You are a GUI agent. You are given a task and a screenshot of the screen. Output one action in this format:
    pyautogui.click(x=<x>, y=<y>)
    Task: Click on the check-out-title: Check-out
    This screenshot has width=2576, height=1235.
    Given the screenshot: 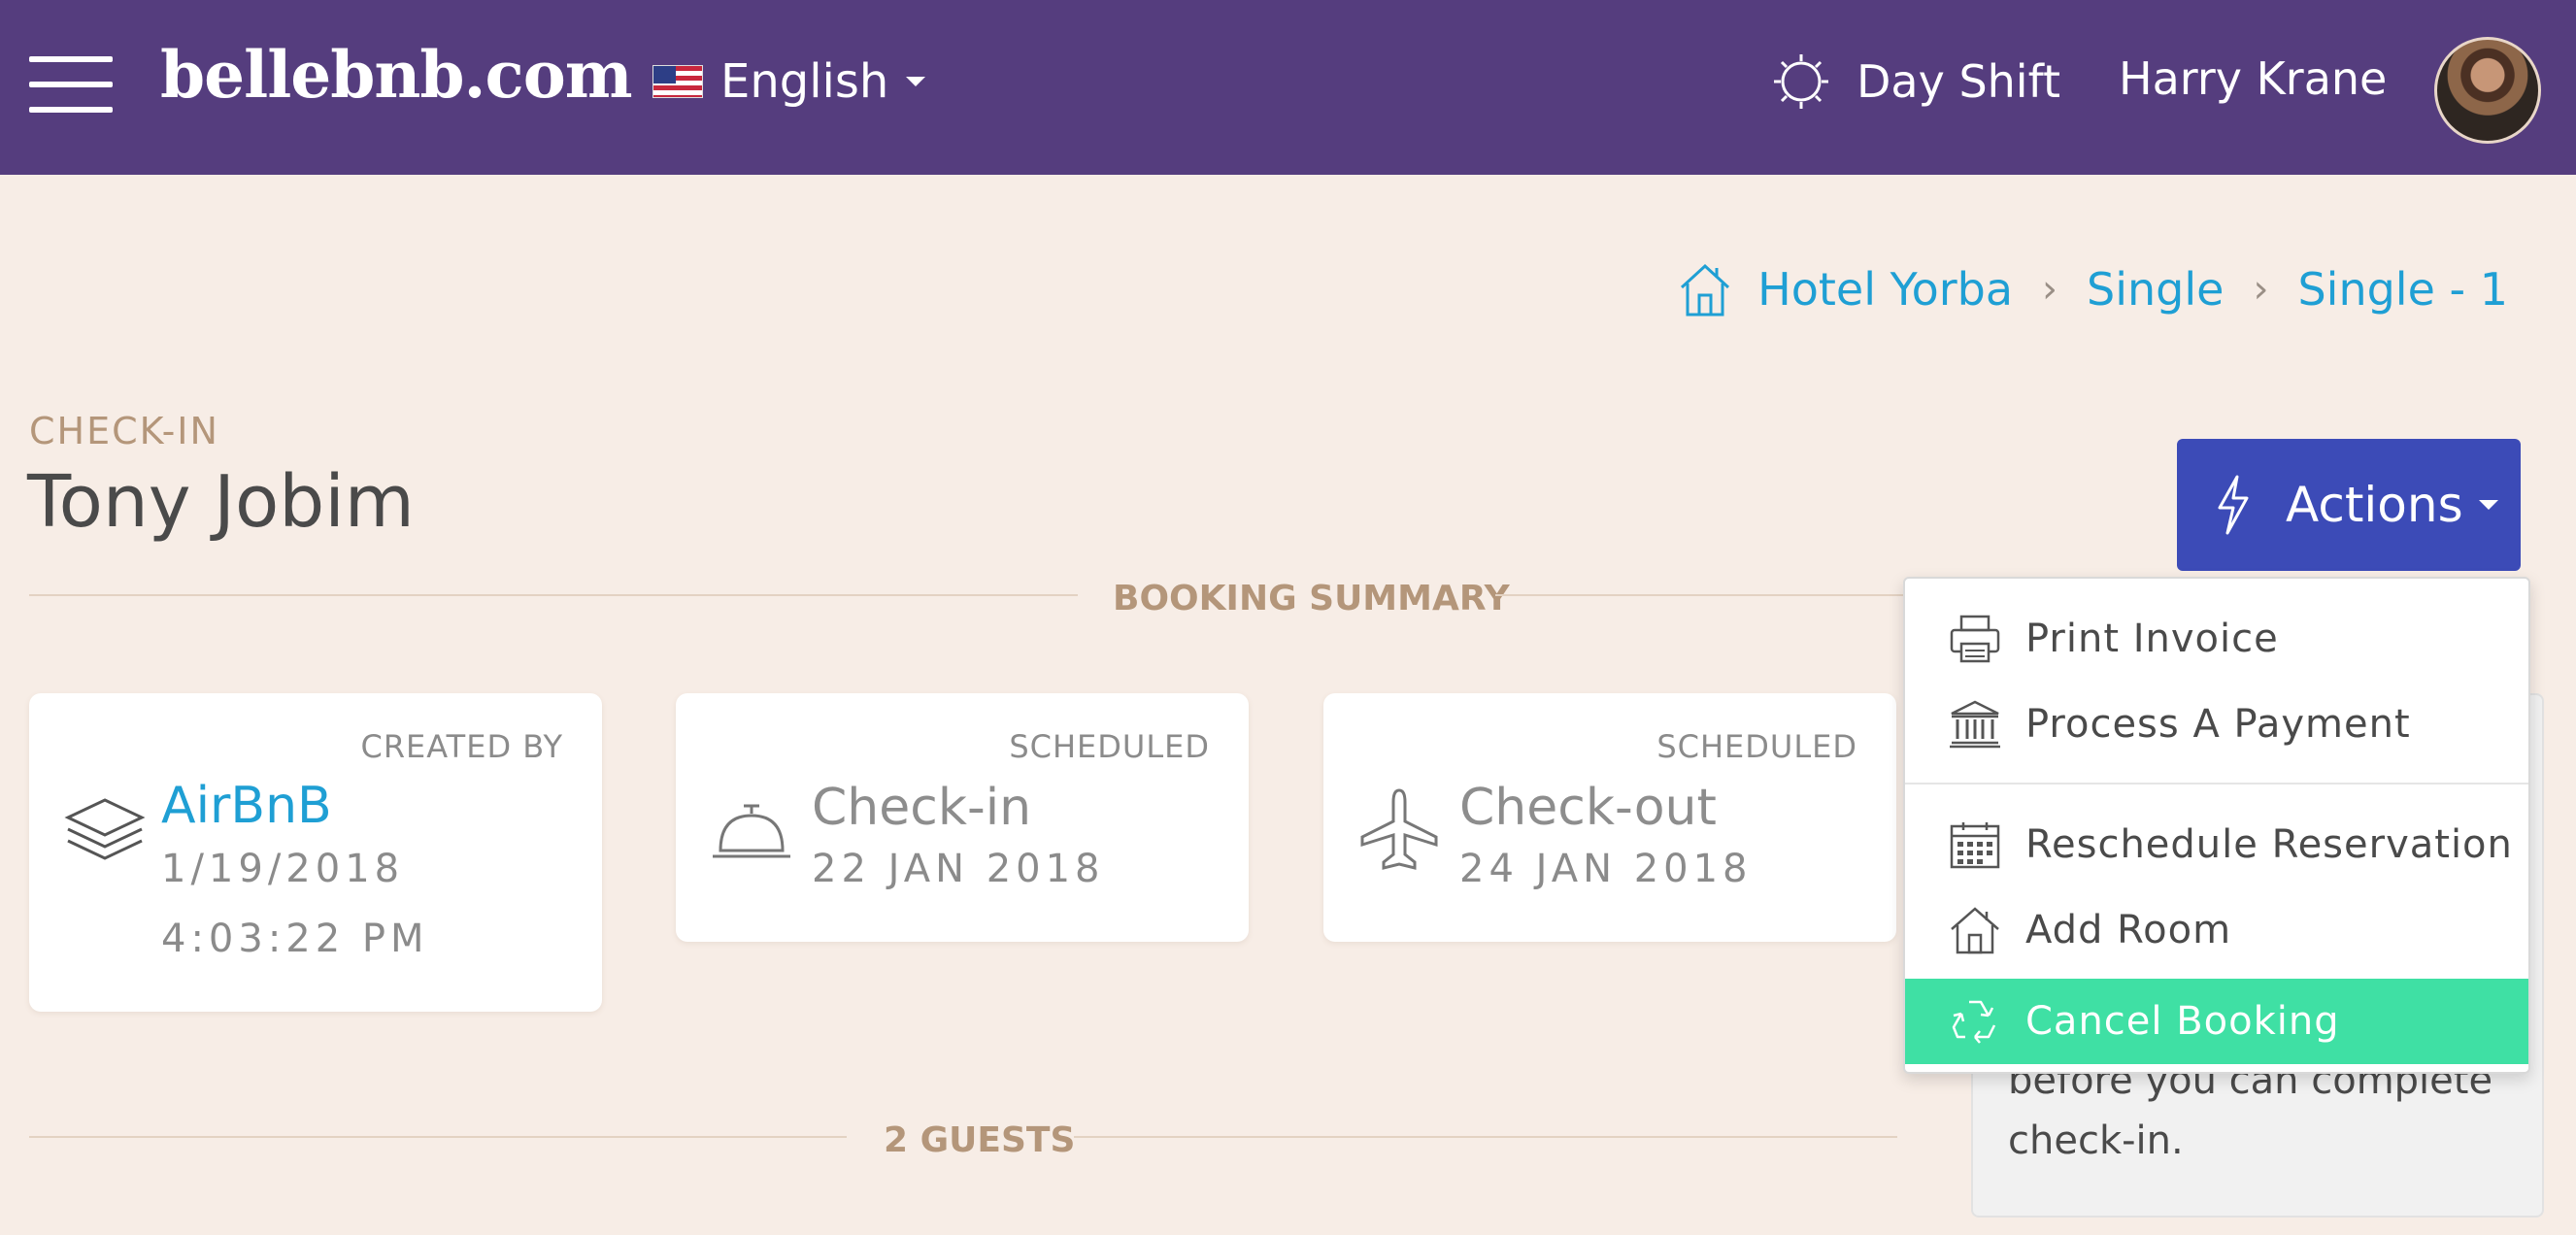 What is the action you would take?
    pyautogui.click(x=1588, y=808)
    